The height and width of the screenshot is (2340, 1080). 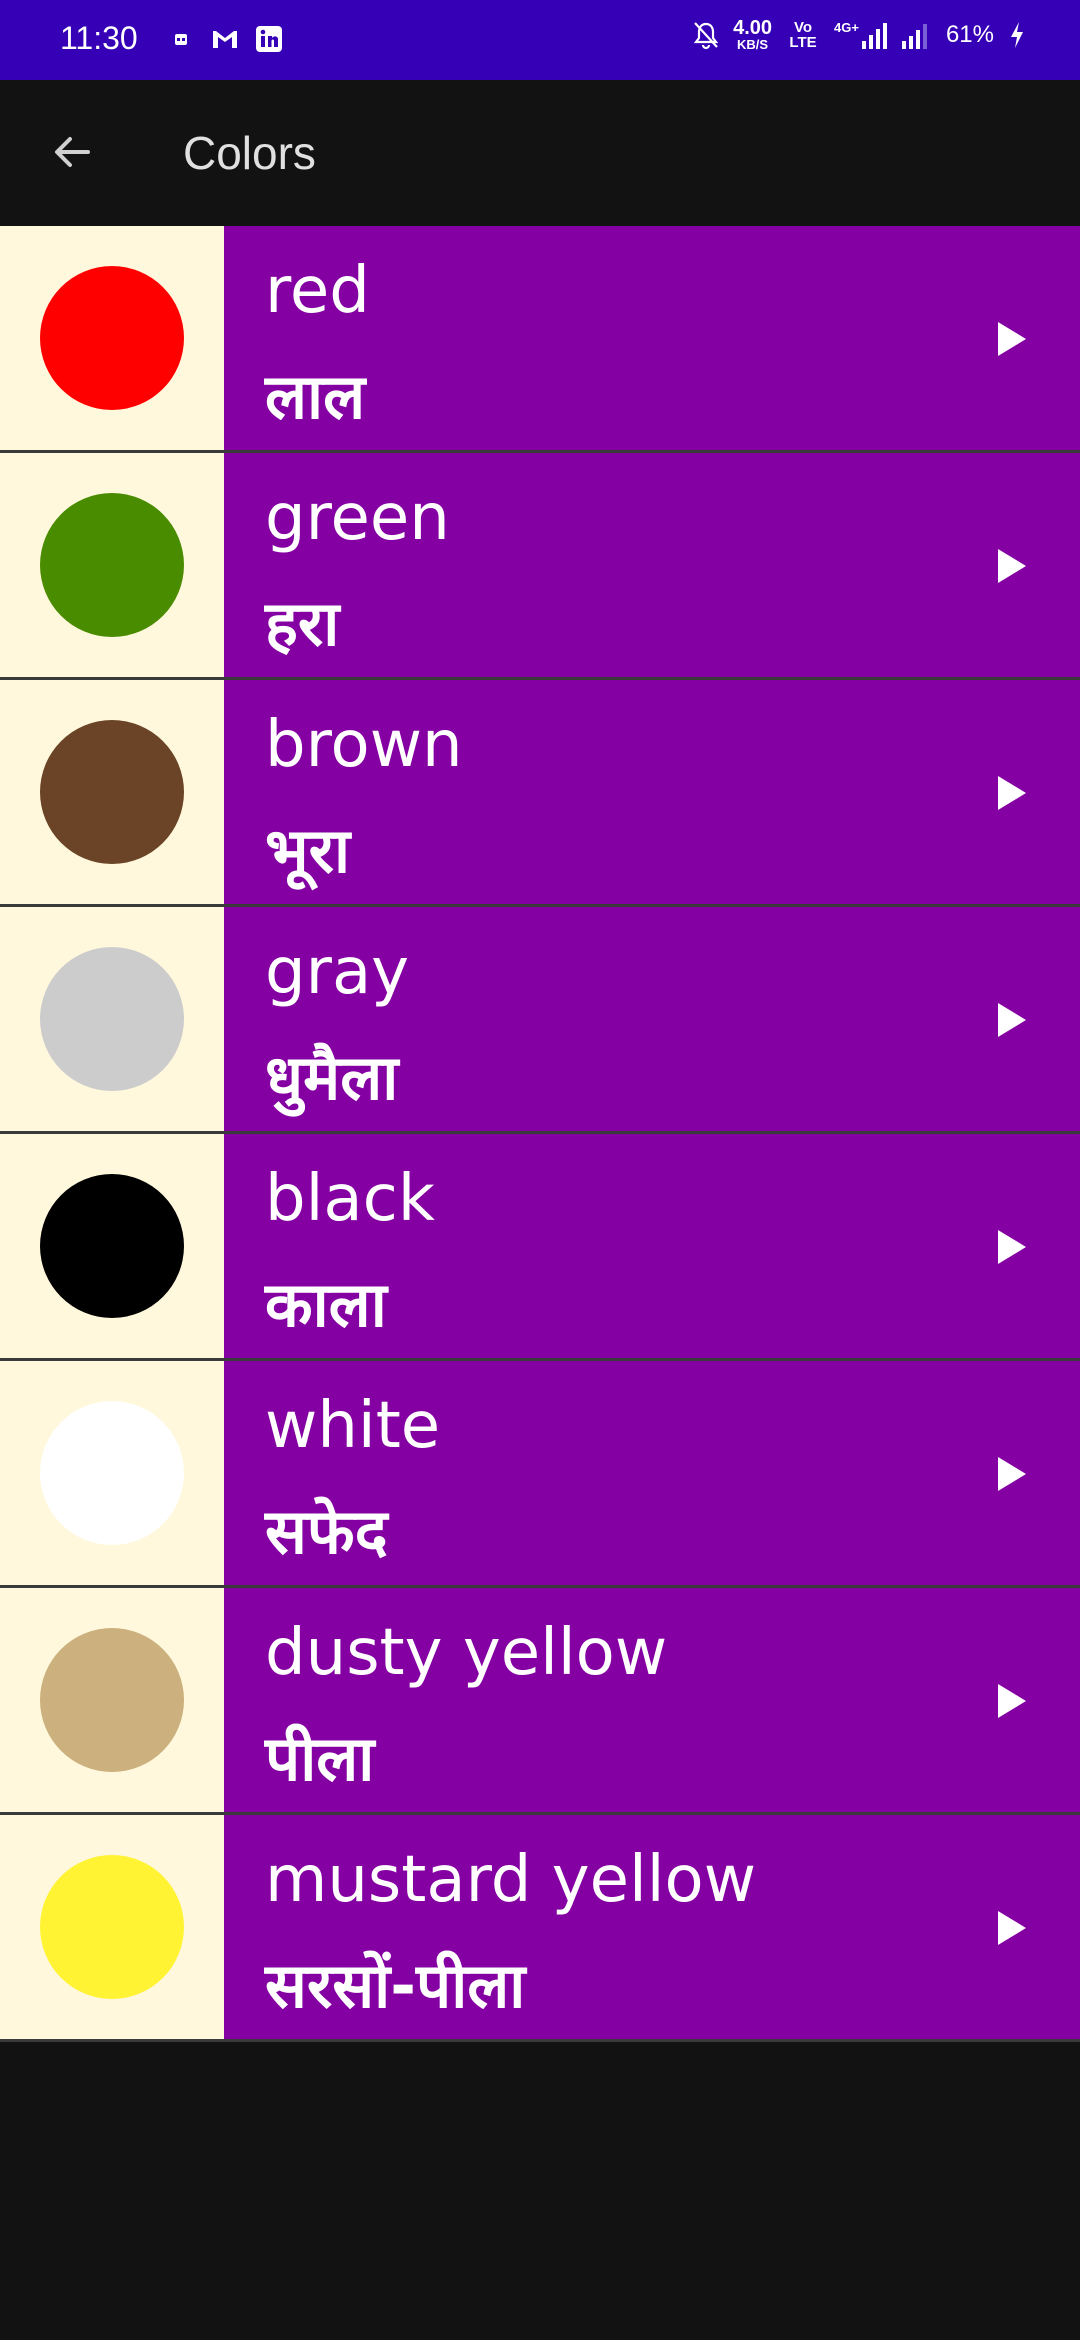 What do you see at coordinates (1017, 34) in the screenshot?
I see `charging-bolt-icon` at bounding box center [1017, 34].